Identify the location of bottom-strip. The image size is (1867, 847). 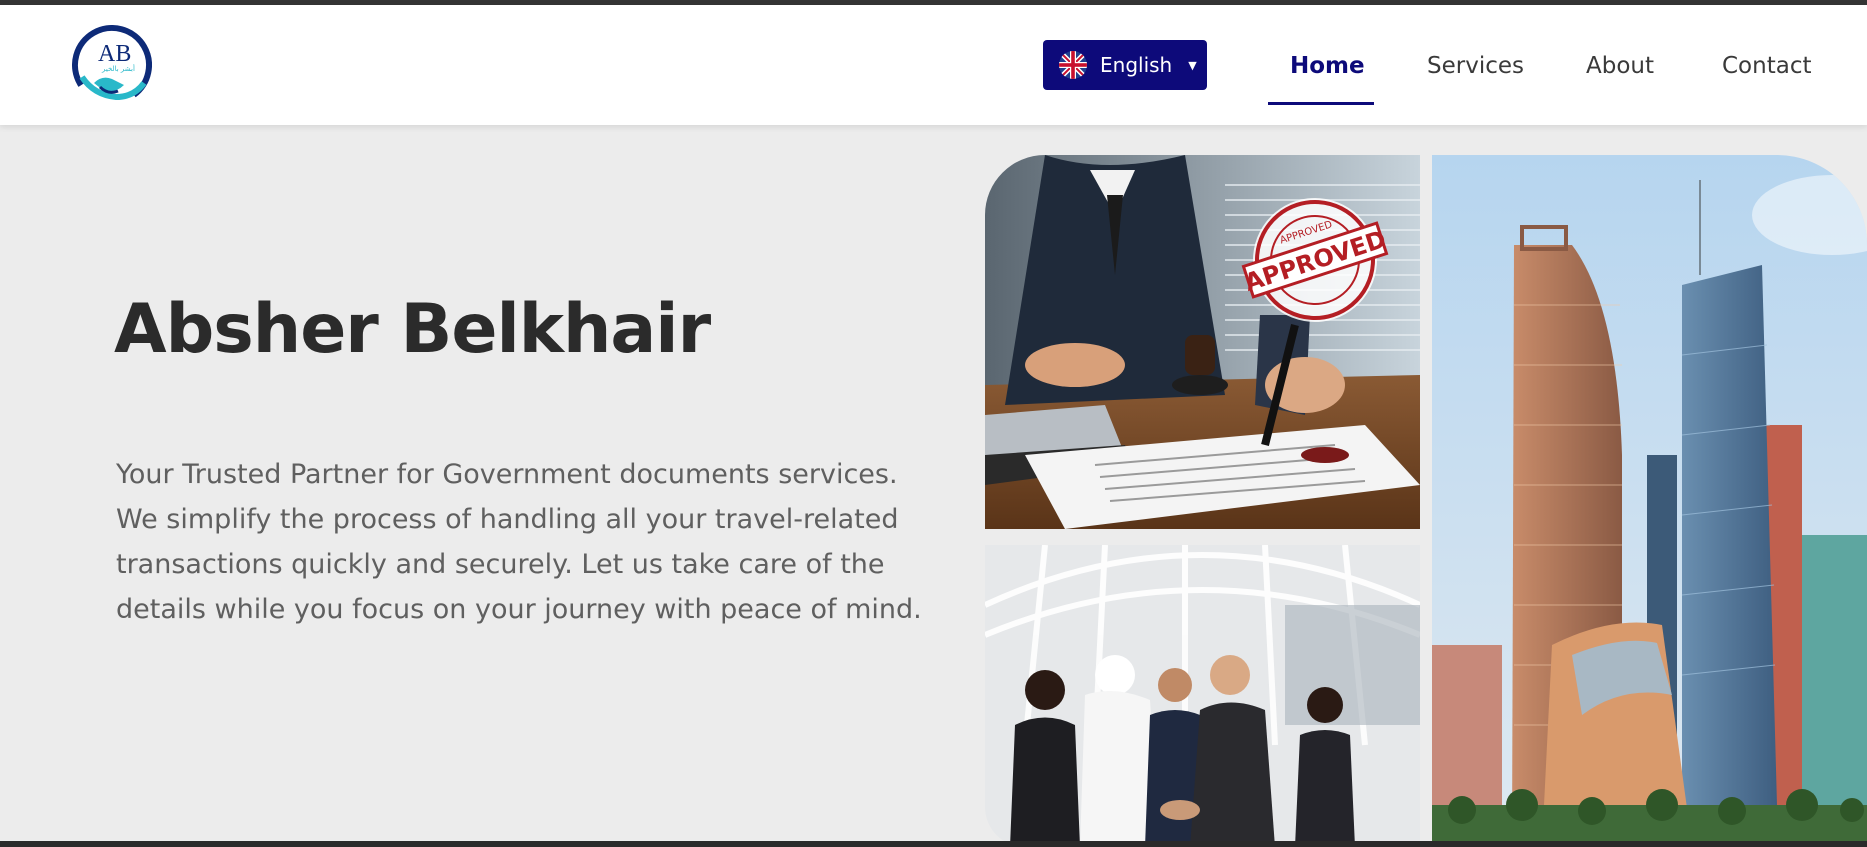
(933, 844).